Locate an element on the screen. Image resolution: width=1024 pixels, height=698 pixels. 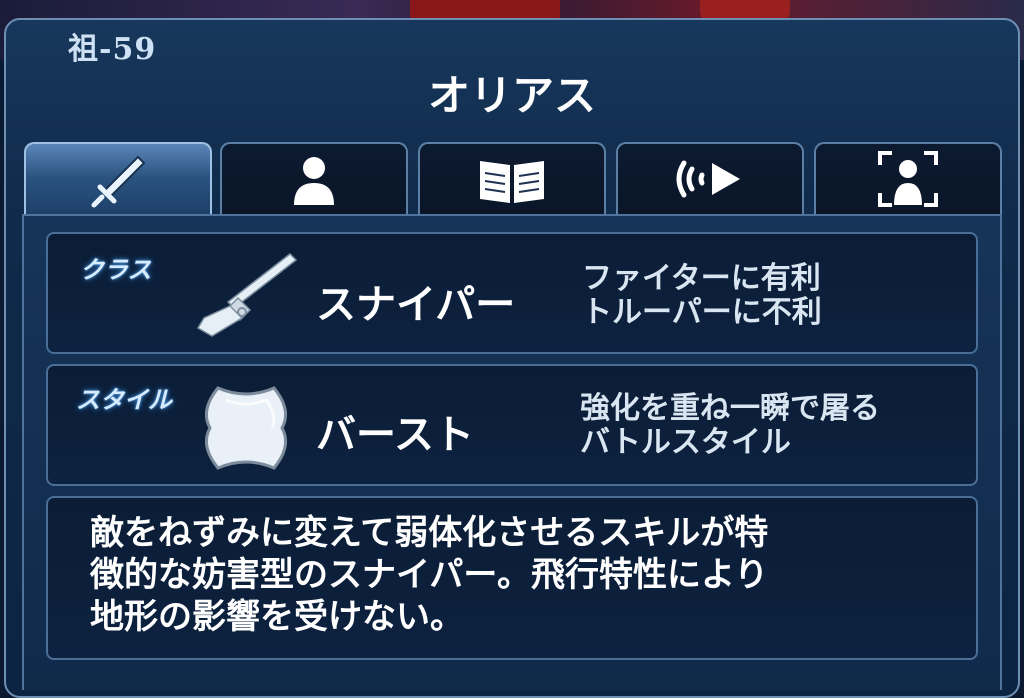
description-line: 地形の影響を受けない。 is located at coordinates (277, 617).